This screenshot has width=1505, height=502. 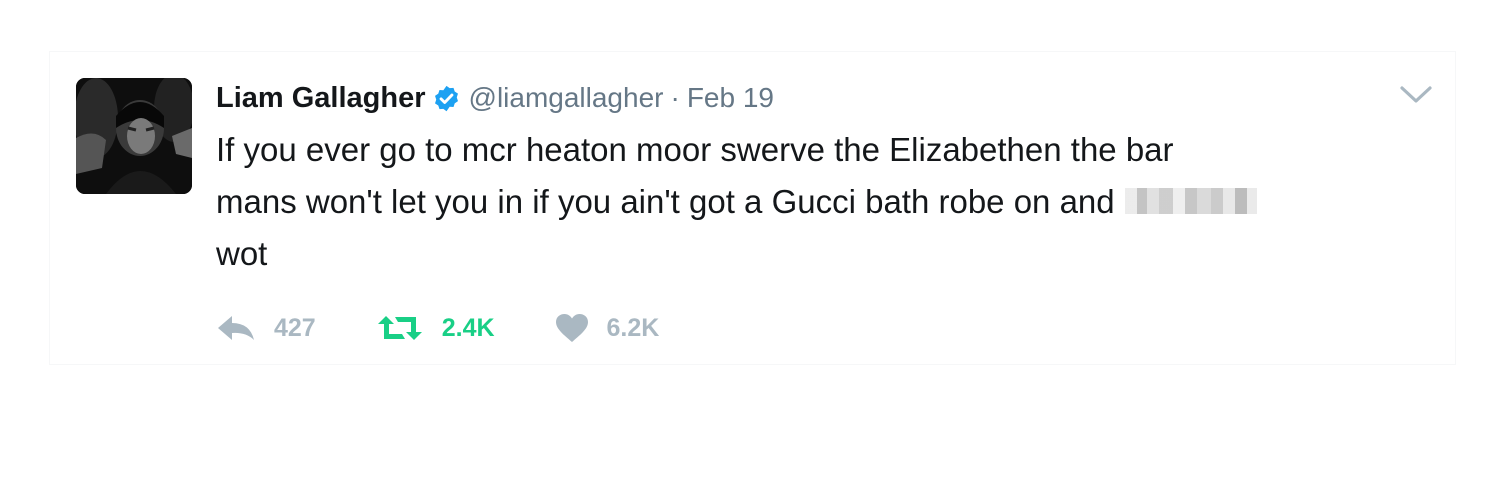 I want to click on retweet-icon, so click(x=399, y=328).